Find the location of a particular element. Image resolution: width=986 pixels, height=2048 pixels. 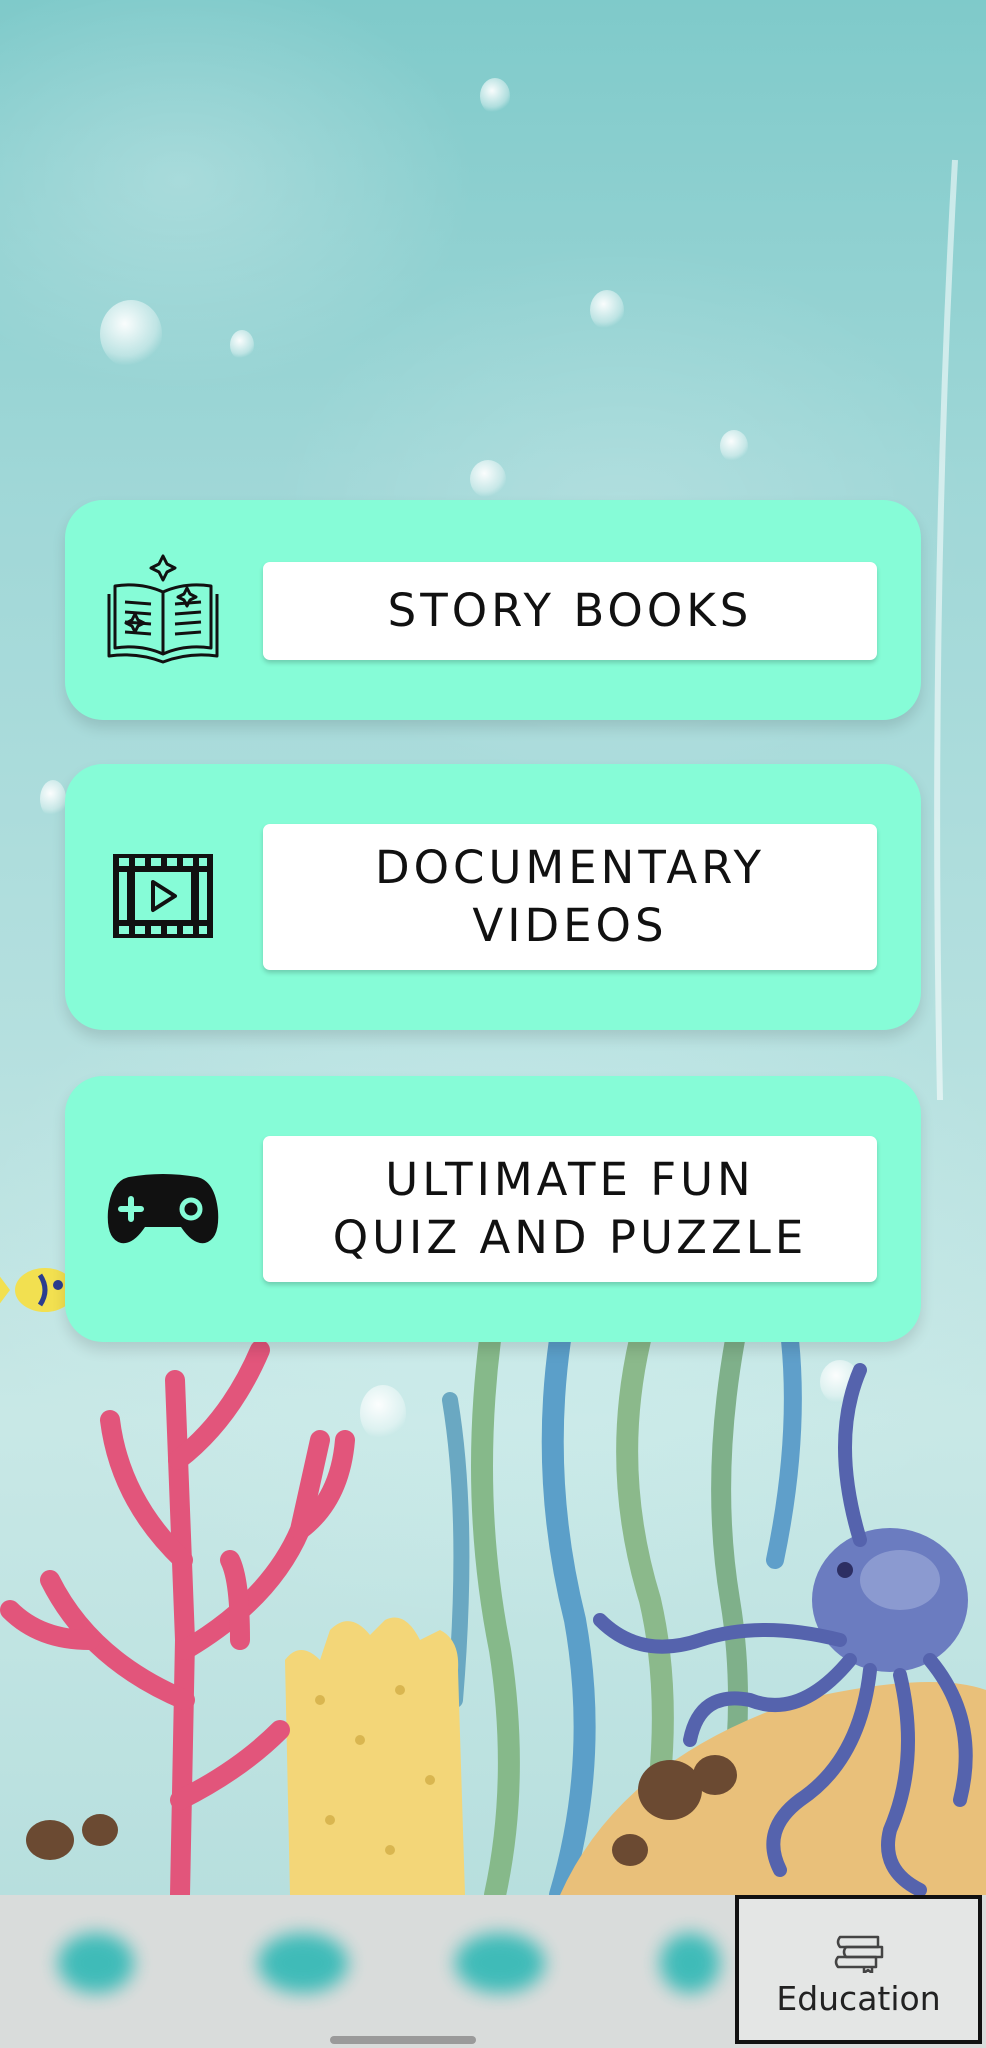

nav-tab-education-label: Education is located at coordinates (858, 1998).